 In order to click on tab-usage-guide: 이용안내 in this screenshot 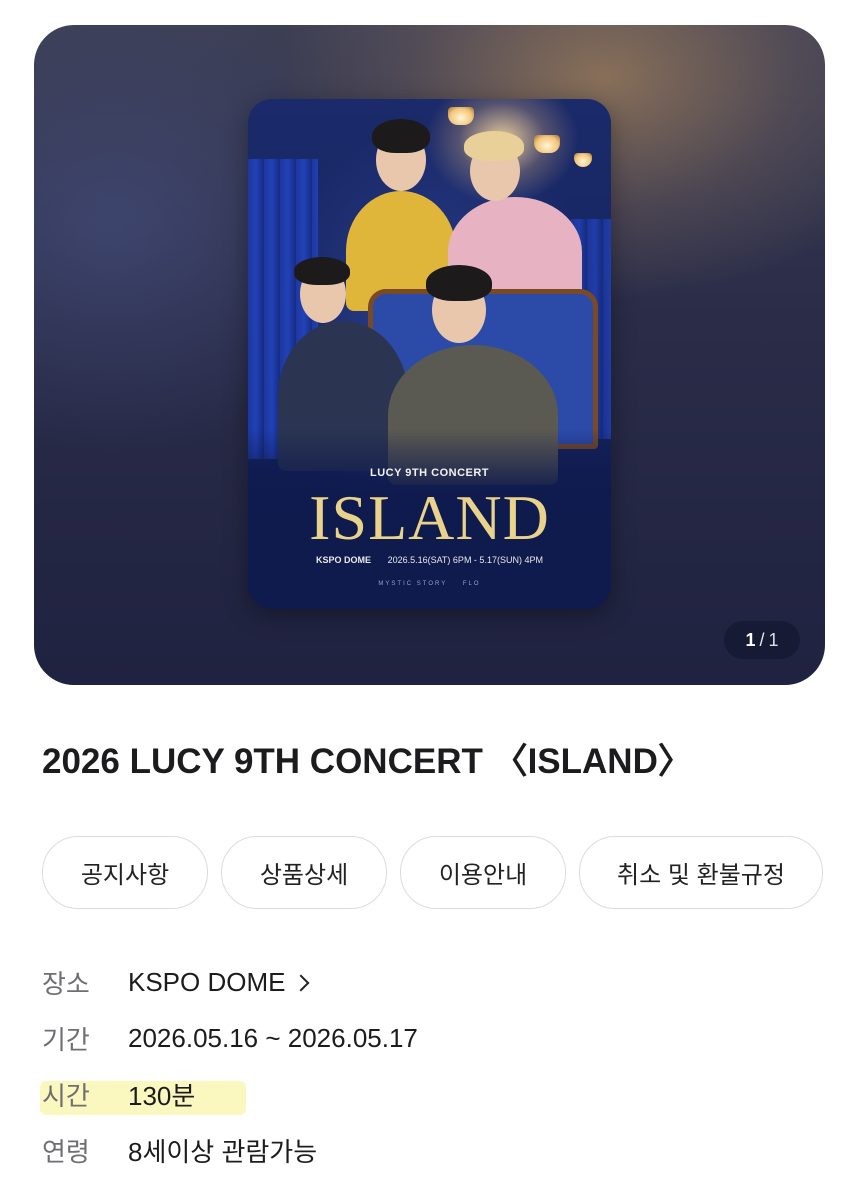, I will do `click(483, 872)`.